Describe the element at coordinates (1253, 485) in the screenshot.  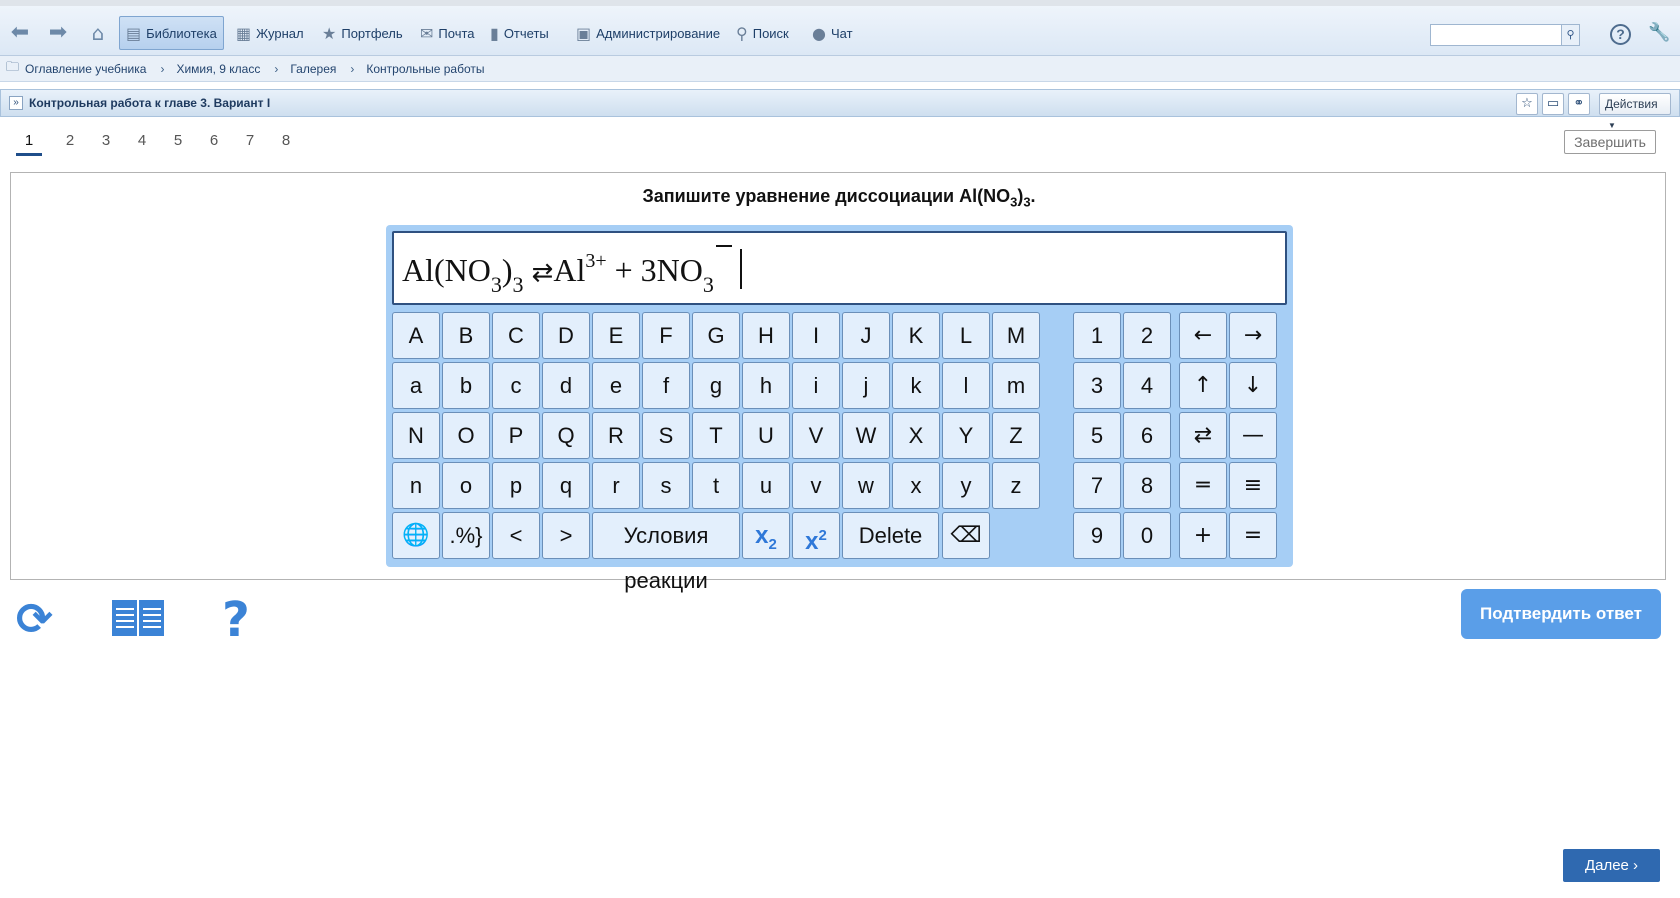
I see `symbol-key: ≡` at that location.